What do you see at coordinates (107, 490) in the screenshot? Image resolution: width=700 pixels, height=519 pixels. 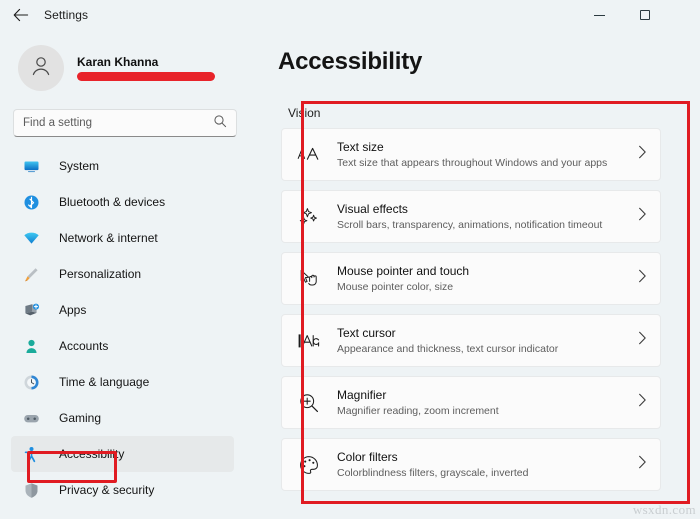 I see `sidebar-item-label: Privacy & security` at bounding box center [107, 490].